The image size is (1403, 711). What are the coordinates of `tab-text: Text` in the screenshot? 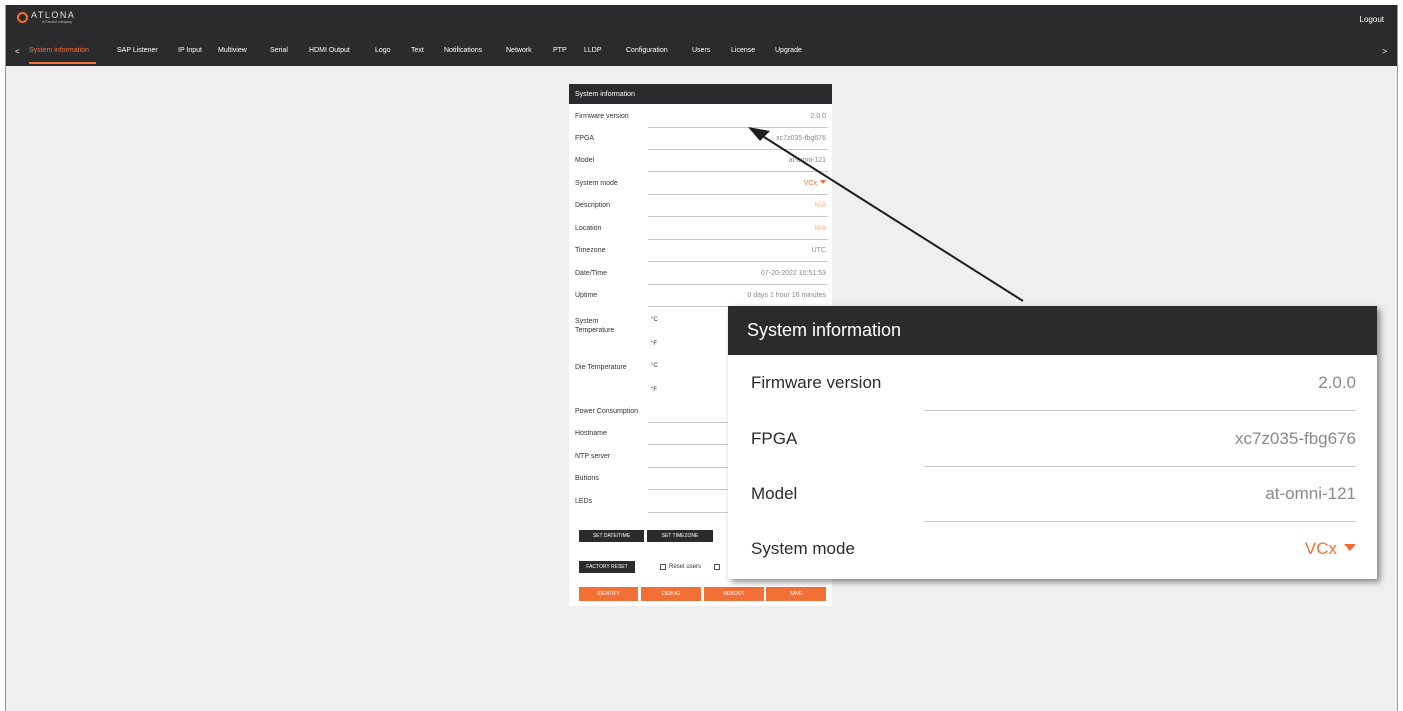 It's located at (417, 50).